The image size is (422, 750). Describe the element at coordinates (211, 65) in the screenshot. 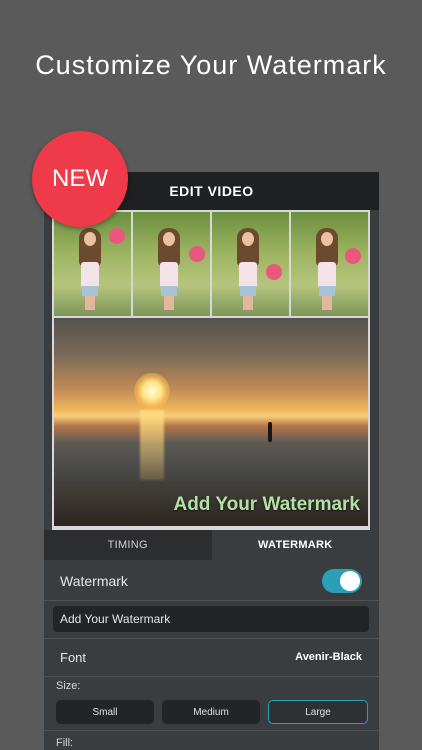

I see `headline: Customize Your Watermark` at that location.